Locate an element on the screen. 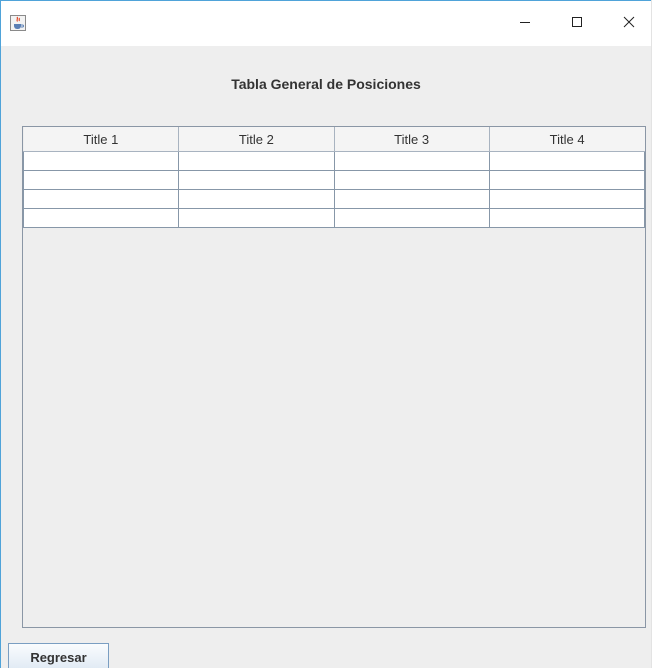 This screenshot has width=653, height=668. column-header: Title 2 is located at coordinates (256, 139).